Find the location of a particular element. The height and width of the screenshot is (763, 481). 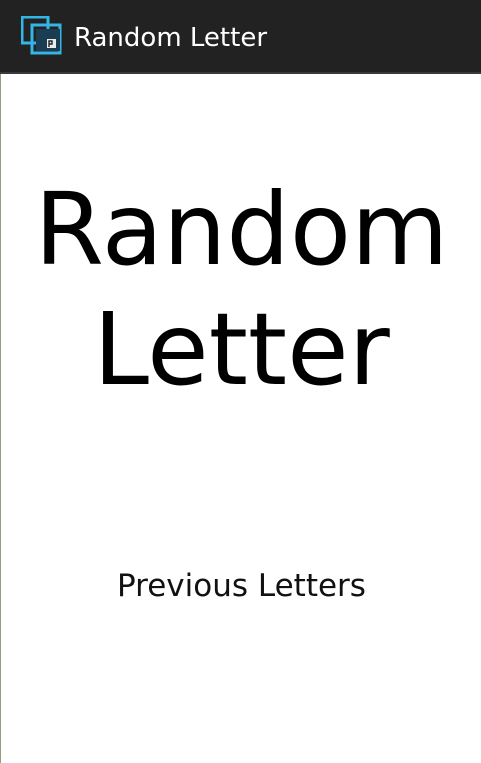

action-bar: Random Letter is located at coordinates (240, 37).